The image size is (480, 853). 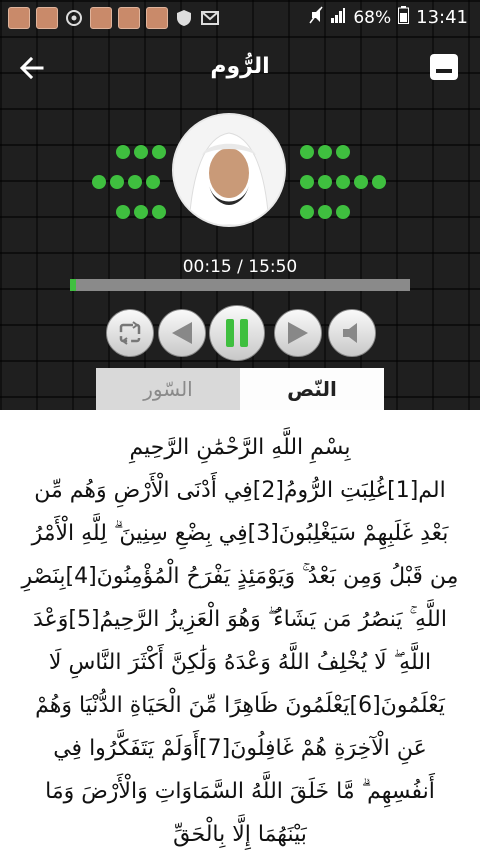 I want to click on volume-icon, so click(x=350, y=333).